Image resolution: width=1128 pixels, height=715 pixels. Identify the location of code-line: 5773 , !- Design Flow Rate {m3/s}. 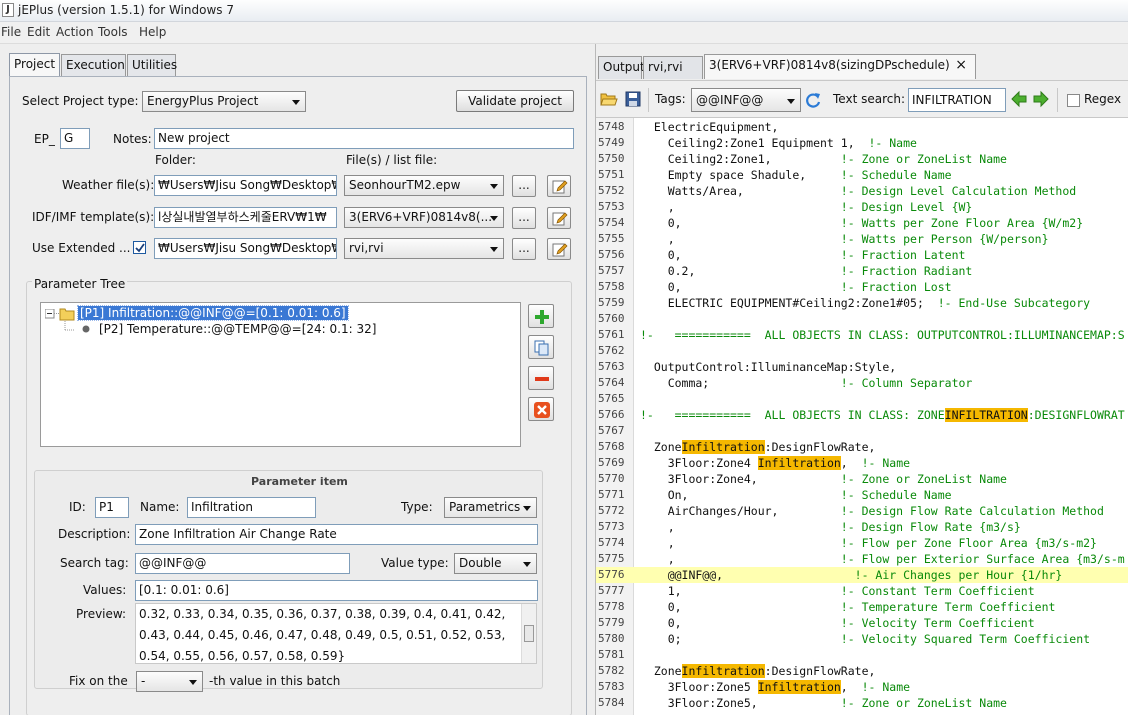
(862, 527).